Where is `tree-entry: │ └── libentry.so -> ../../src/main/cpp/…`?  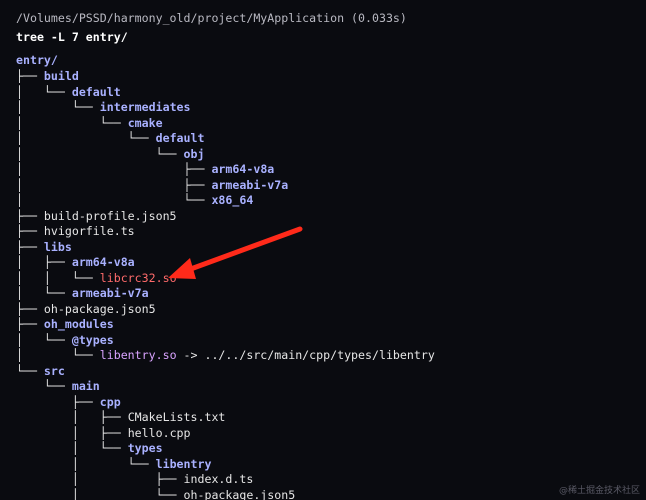 tree-entry: │ └── libentry.so -> ../../src/main/cpp/… is located at coordinates (225, 356).